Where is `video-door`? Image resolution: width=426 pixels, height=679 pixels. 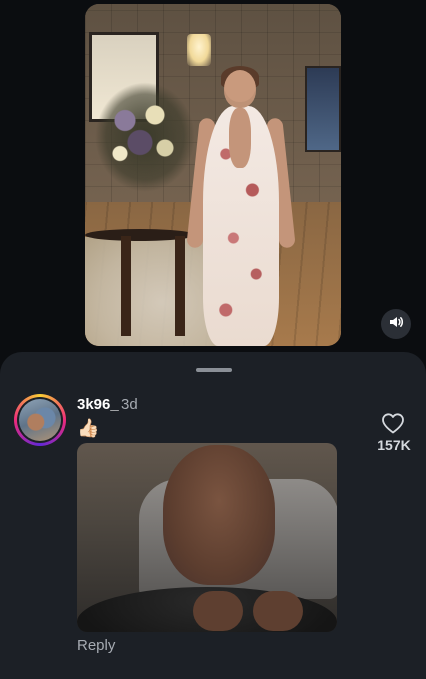
video-door is located at coordinates (323, 109).